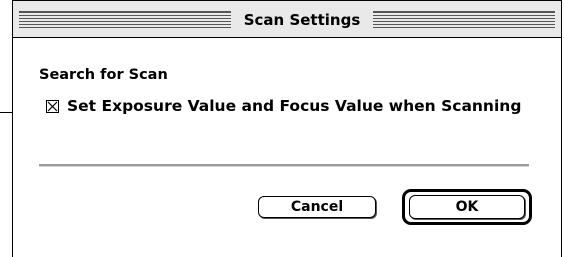 The image size is (564, 257). Describe the element at coordinates (125, 19) in the screenshot. I see `title-bar-stripes-left` at that location.